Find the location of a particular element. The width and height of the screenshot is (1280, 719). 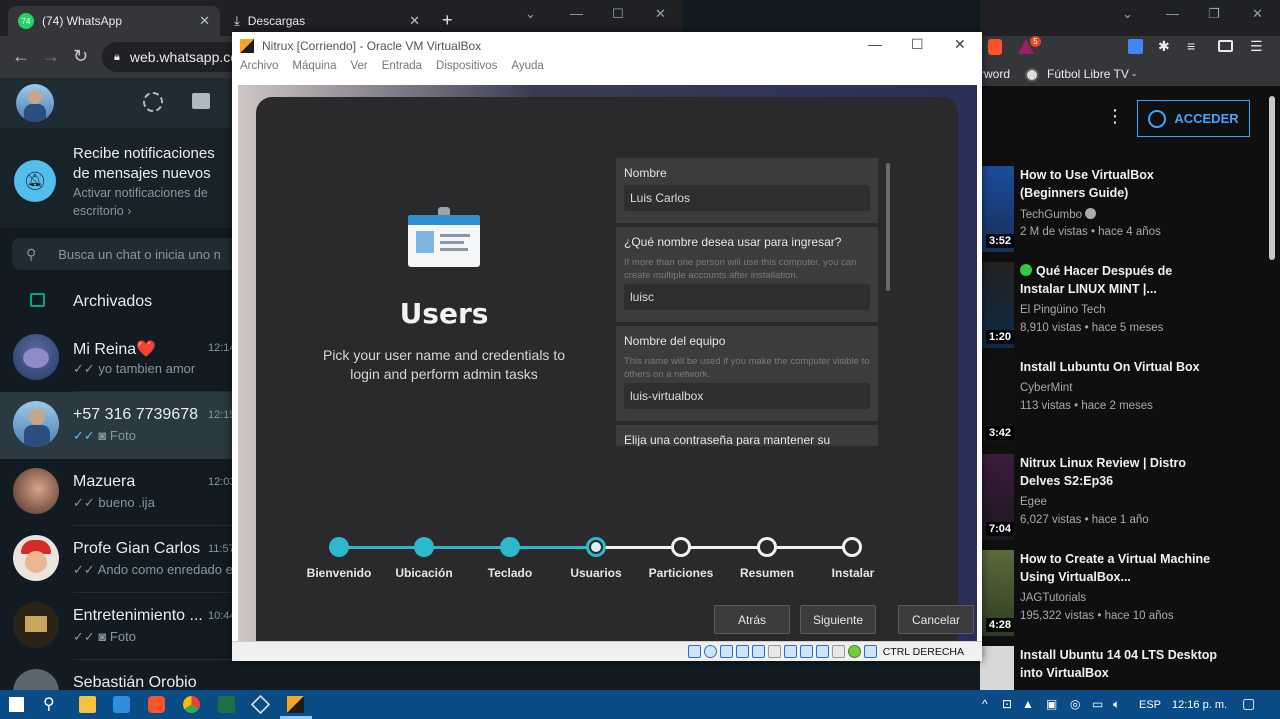

new-chat-icon is located at coordinates (201, 101).